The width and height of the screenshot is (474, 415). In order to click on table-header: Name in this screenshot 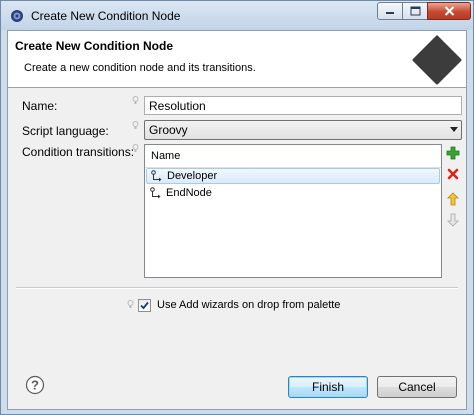, I will do `click(293, 156)`.